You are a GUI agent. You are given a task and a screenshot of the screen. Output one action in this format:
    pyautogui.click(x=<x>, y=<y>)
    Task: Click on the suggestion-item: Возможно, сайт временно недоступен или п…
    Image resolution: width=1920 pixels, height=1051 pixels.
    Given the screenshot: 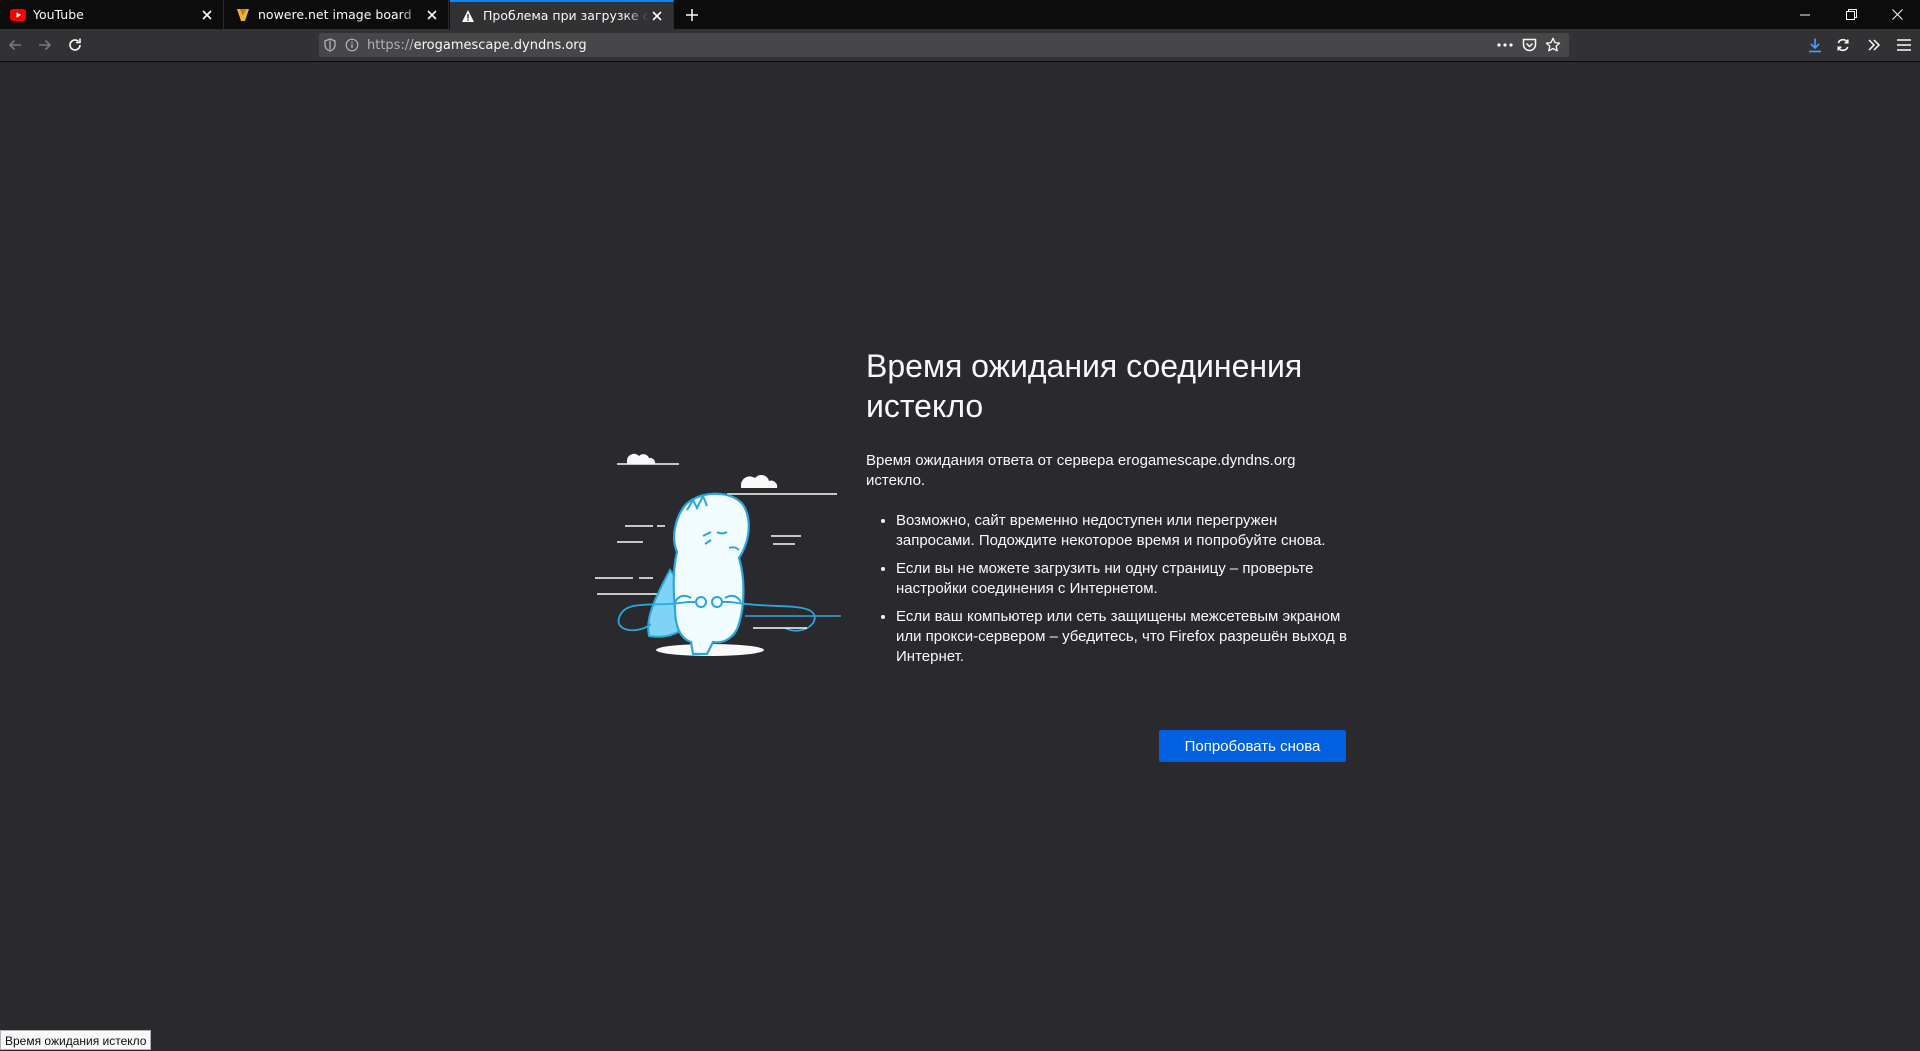 What is the action you would take?
    pyautogui.click(x=1123, y=531)
    